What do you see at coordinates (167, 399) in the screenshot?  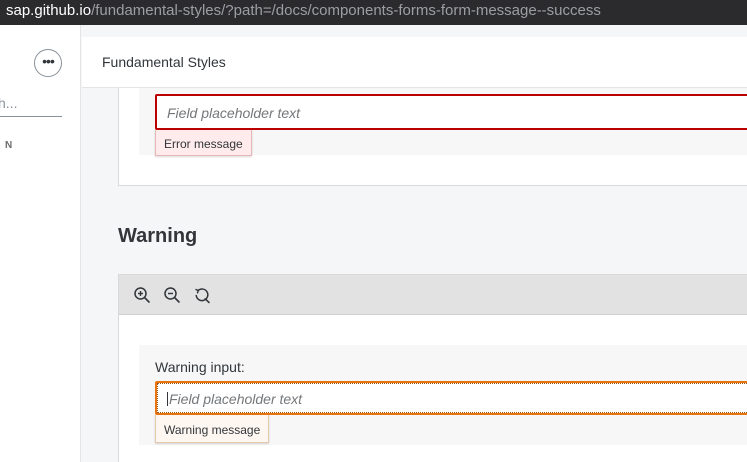 I see `text-caret` at bounding box center [167, 399].